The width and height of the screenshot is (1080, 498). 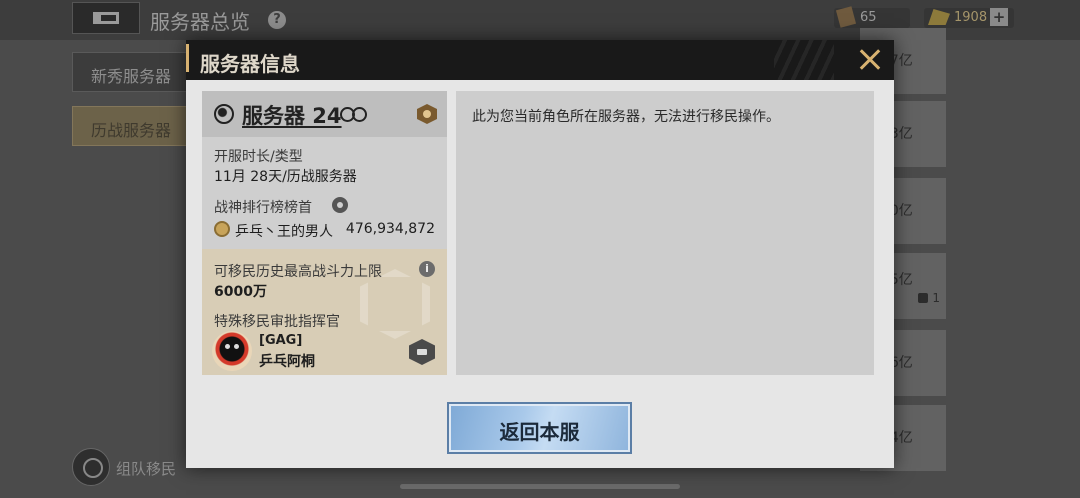 I want to click on migration-message: 此为您当前角色所在服务器，无法进行移民操作。, so click(x=626, y=117).